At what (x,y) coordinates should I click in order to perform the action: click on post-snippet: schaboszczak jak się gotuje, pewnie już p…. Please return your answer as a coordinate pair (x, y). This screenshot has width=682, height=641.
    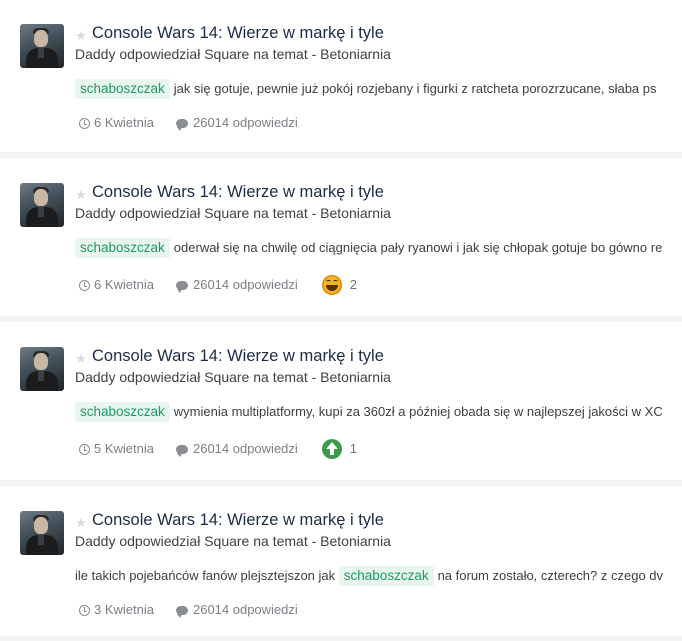
    Looking at the image, I should click on (366, 89).